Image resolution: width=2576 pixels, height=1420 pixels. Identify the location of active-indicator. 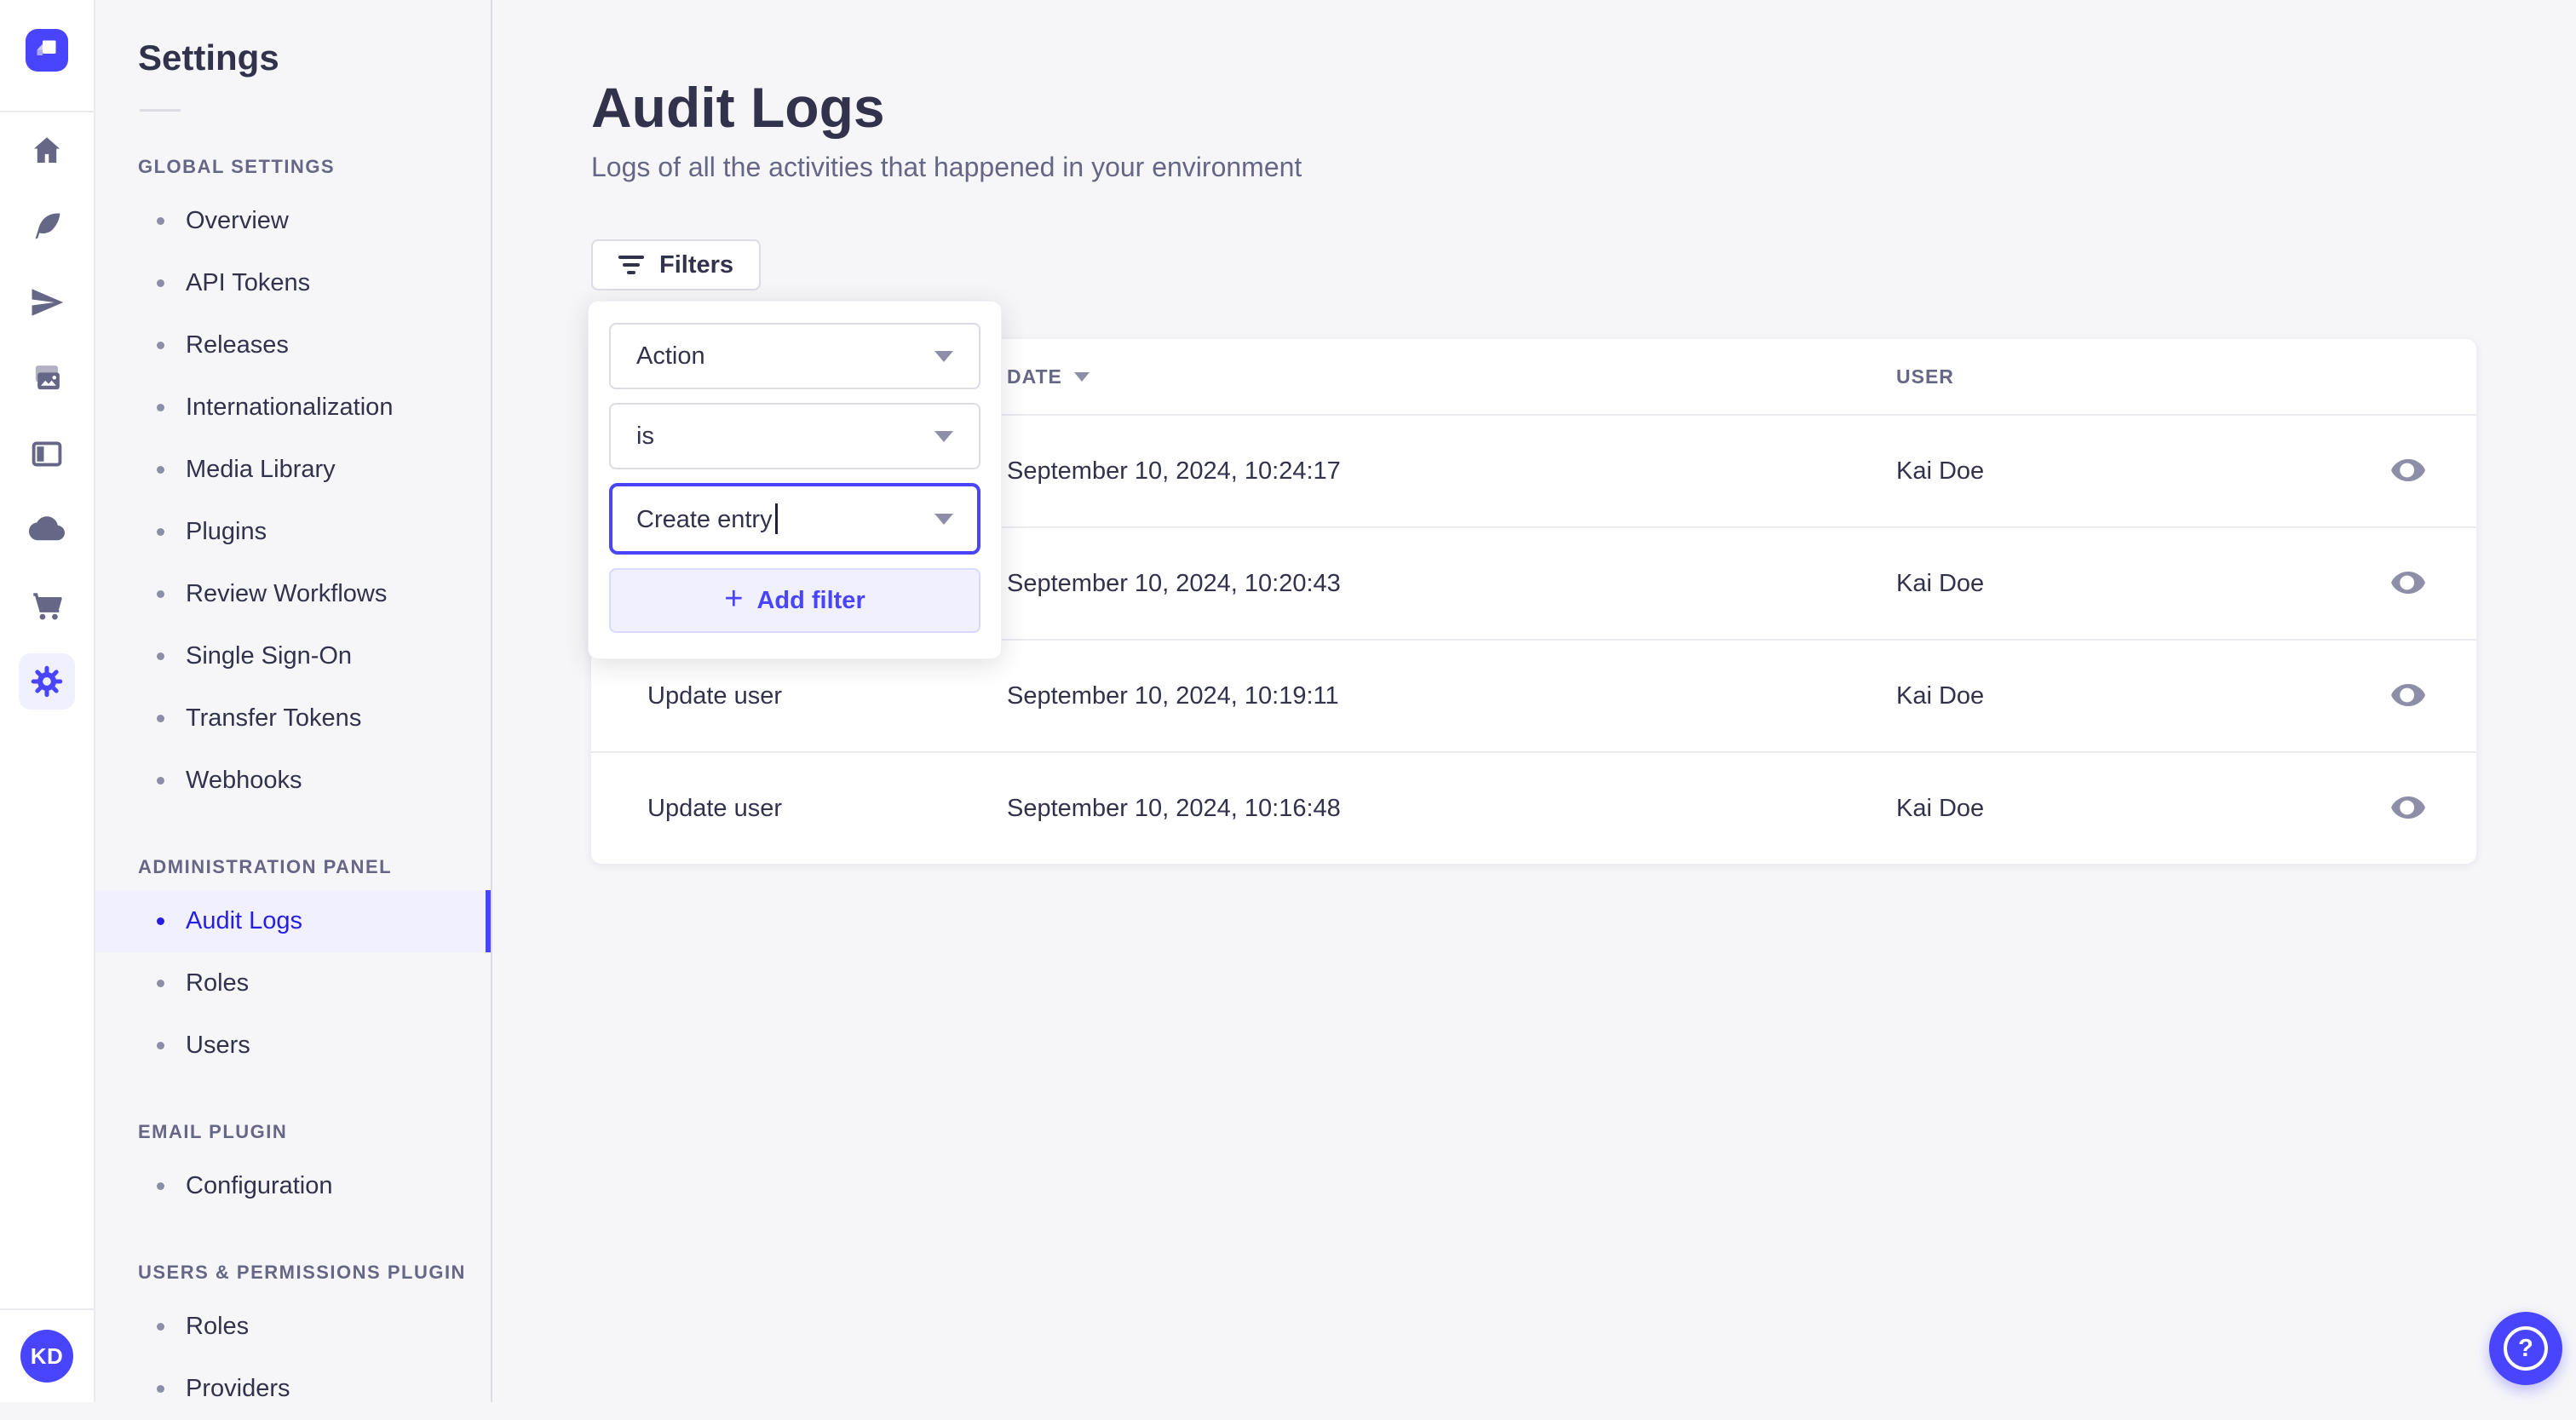
(489, 921).